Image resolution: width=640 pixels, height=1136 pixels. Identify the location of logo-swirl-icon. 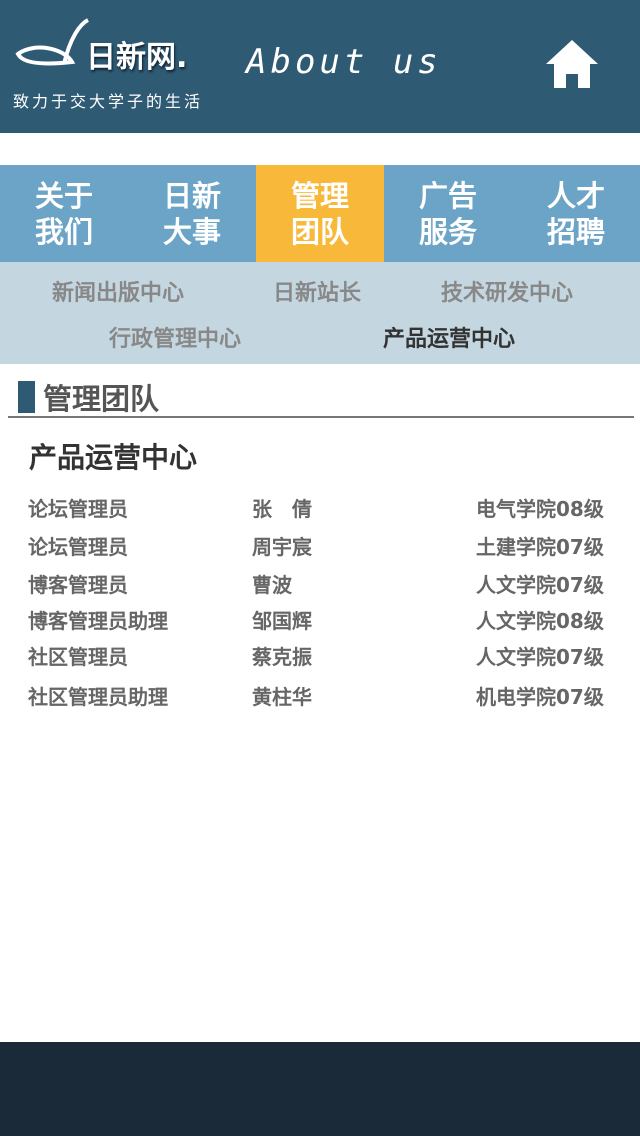
(52, 42).